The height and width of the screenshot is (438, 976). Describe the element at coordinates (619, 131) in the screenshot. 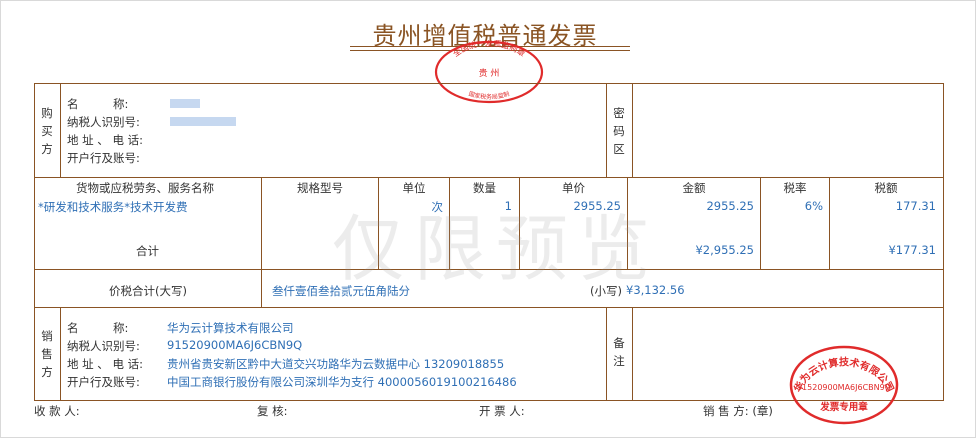

I see `password-area-label: 密码区` at that location.